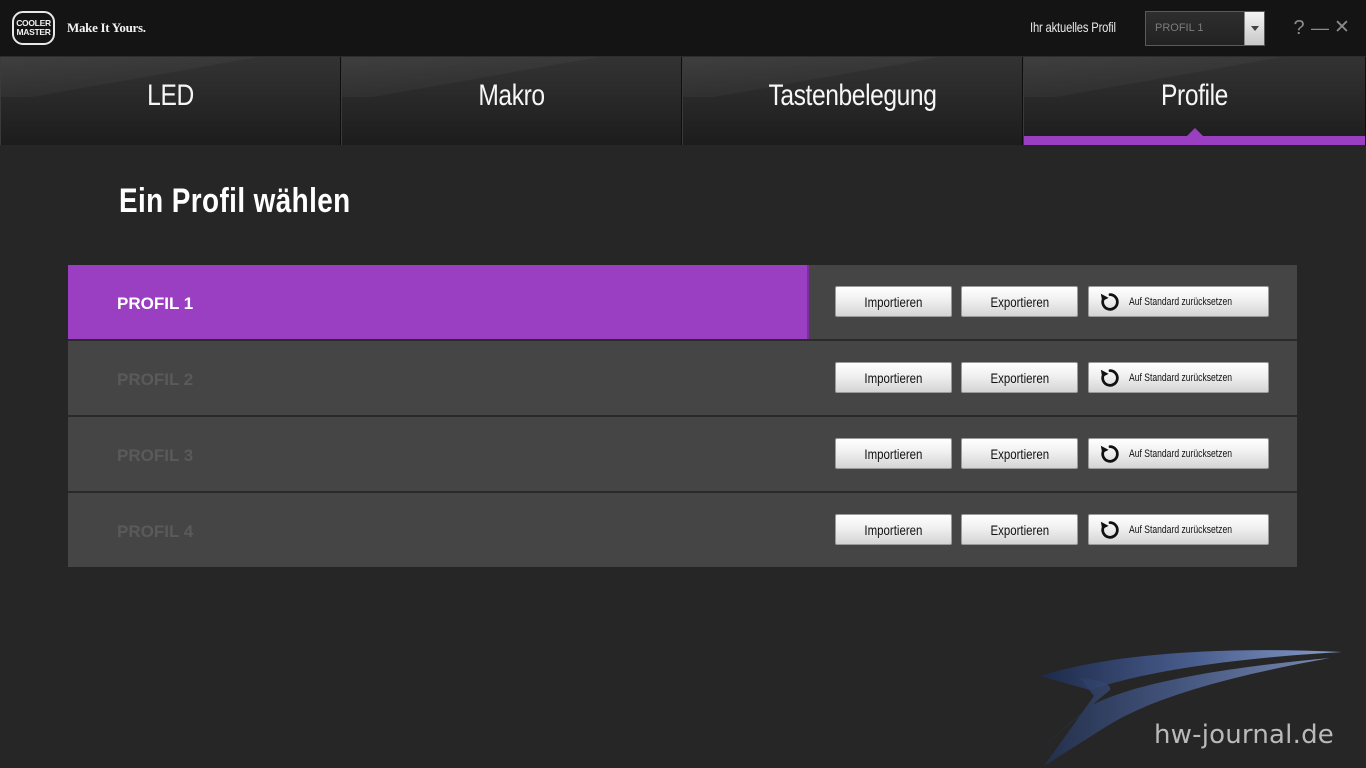  I want to click on active-tab-indicator, so click(1194, 132).